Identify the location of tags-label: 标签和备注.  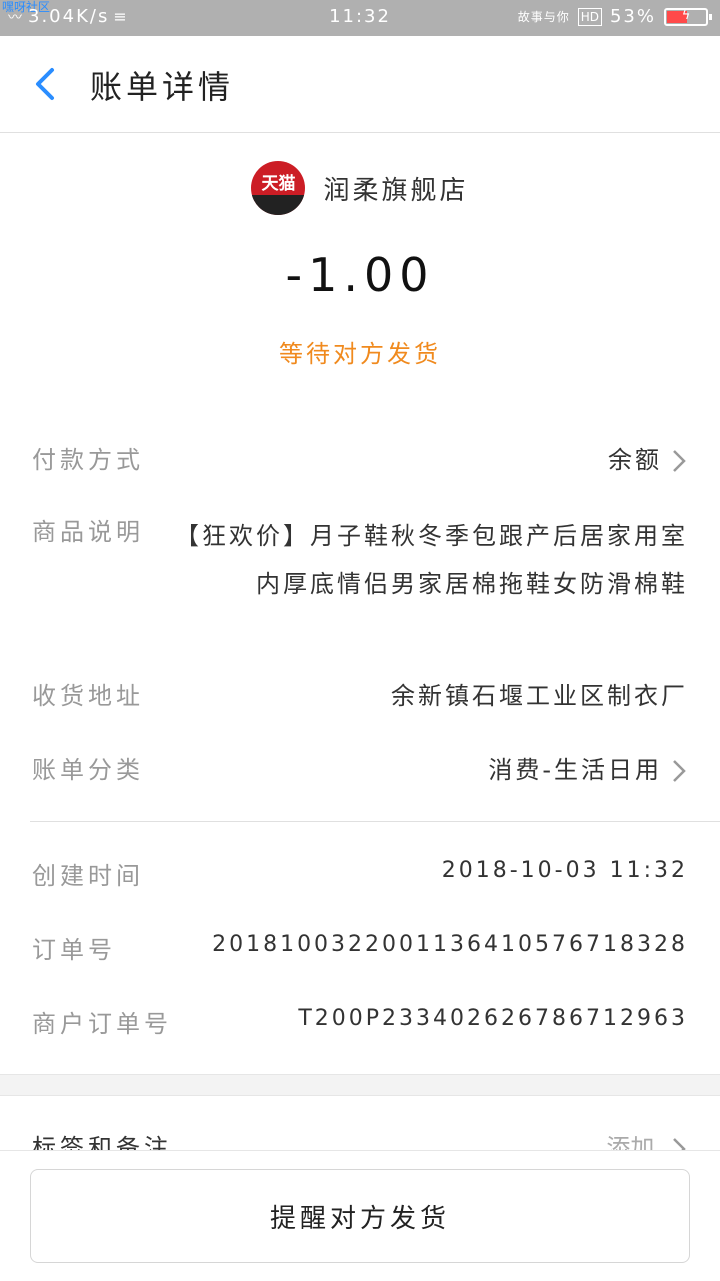
(102, 1142).